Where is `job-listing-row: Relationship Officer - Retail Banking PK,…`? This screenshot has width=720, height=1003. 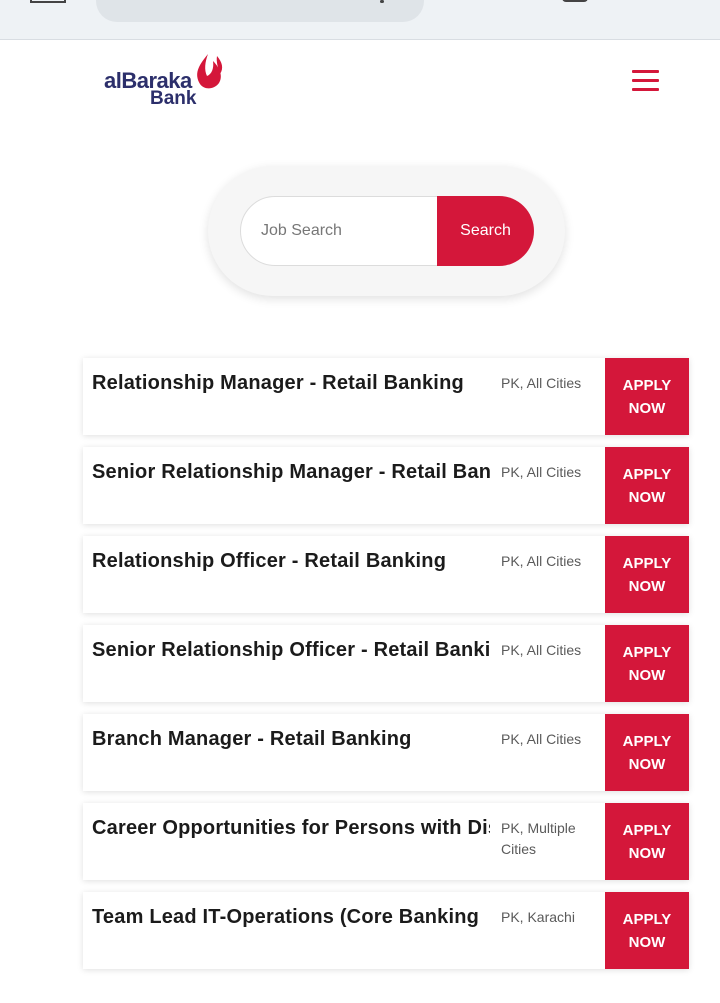
job-listing-row: Relationship Officer - Retail Banking PK,… is located at coordinates (386, 574).